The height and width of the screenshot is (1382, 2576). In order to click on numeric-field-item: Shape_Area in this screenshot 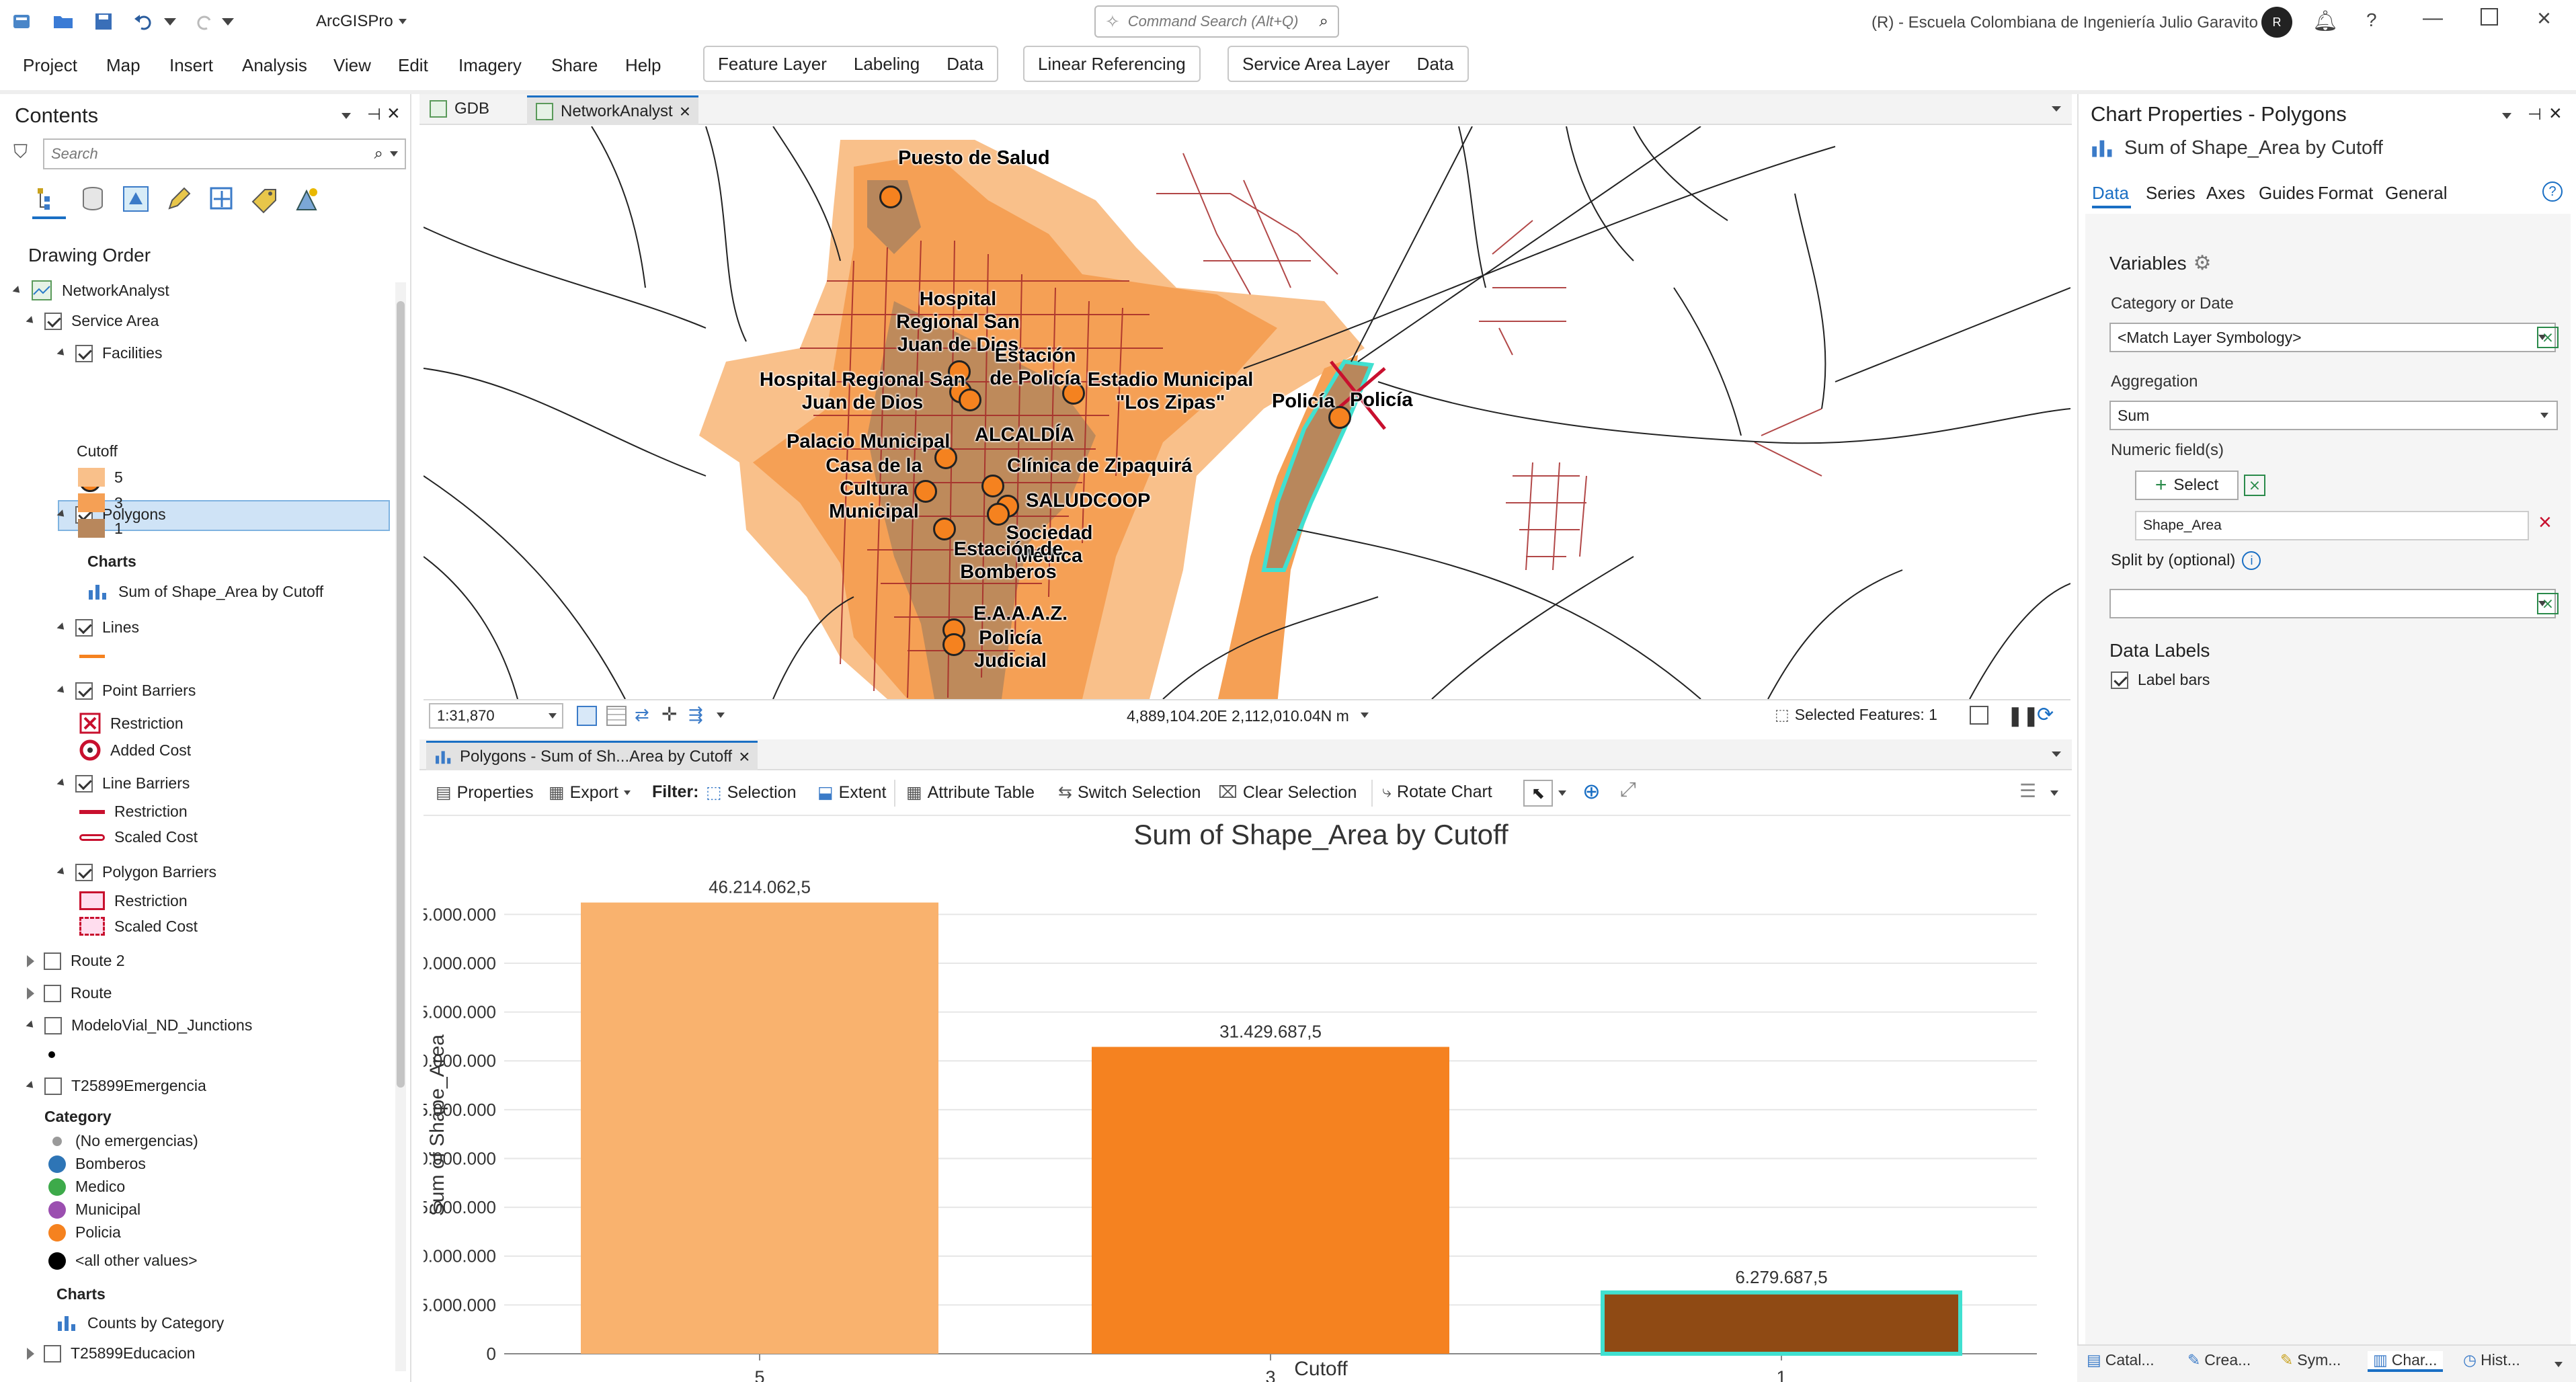, I will do `click(2332, 526)`.